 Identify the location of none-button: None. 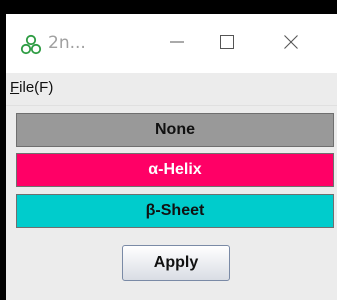
(175, 130).